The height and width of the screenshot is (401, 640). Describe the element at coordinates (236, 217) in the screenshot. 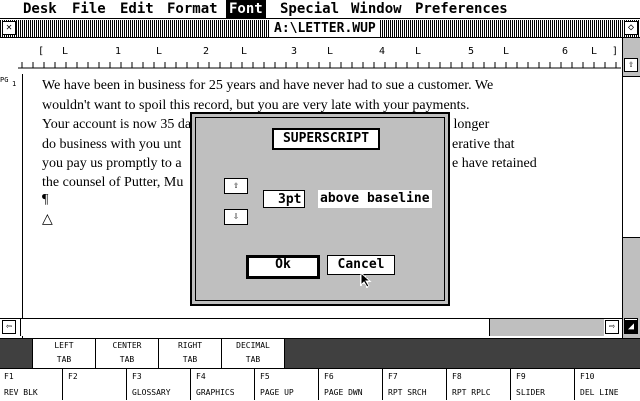

I see `decrease-arrow-icon: ⇩` at that location.